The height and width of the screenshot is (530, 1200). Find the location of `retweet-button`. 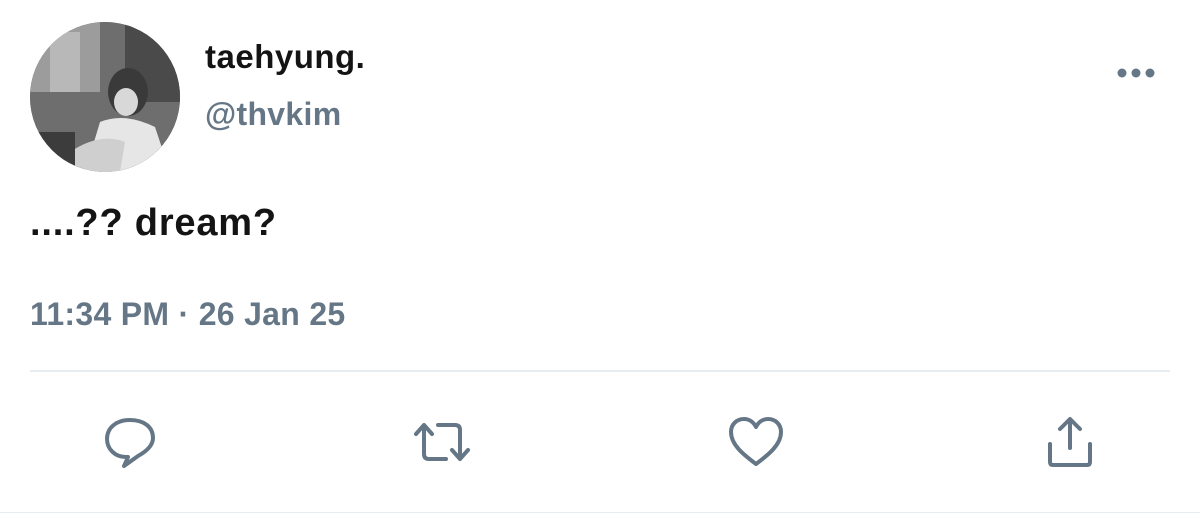

retweet-button is located at coordinates (442, 442).